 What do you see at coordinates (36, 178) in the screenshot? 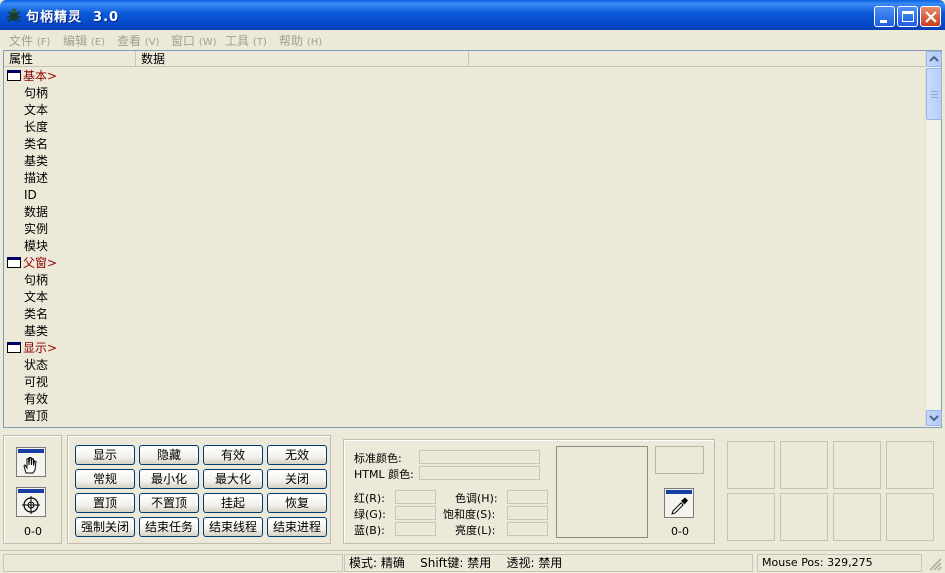
I see `property-row: 描述` at bounding box center [36, 178].